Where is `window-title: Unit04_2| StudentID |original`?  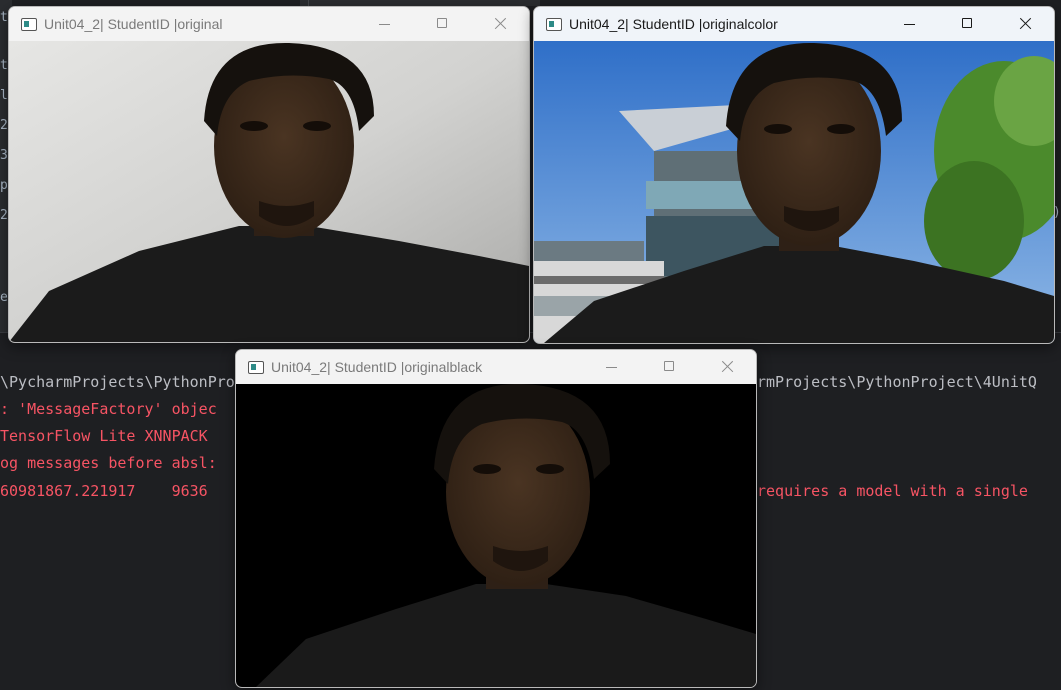 window-title: Unit04_2| StudentID |original is located at coordinates (133, 24).